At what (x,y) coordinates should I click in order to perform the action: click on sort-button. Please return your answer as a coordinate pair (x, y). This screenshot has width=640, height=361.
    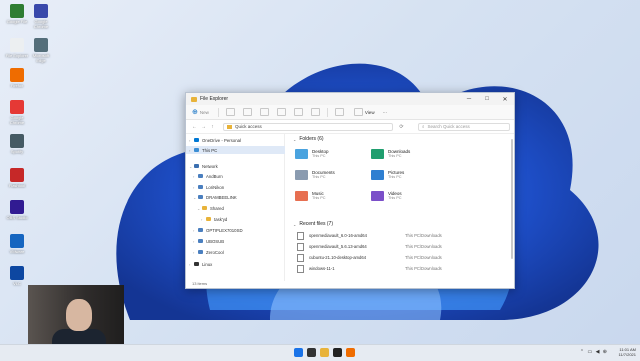
    Looking at the image, I should click on (340, 112).